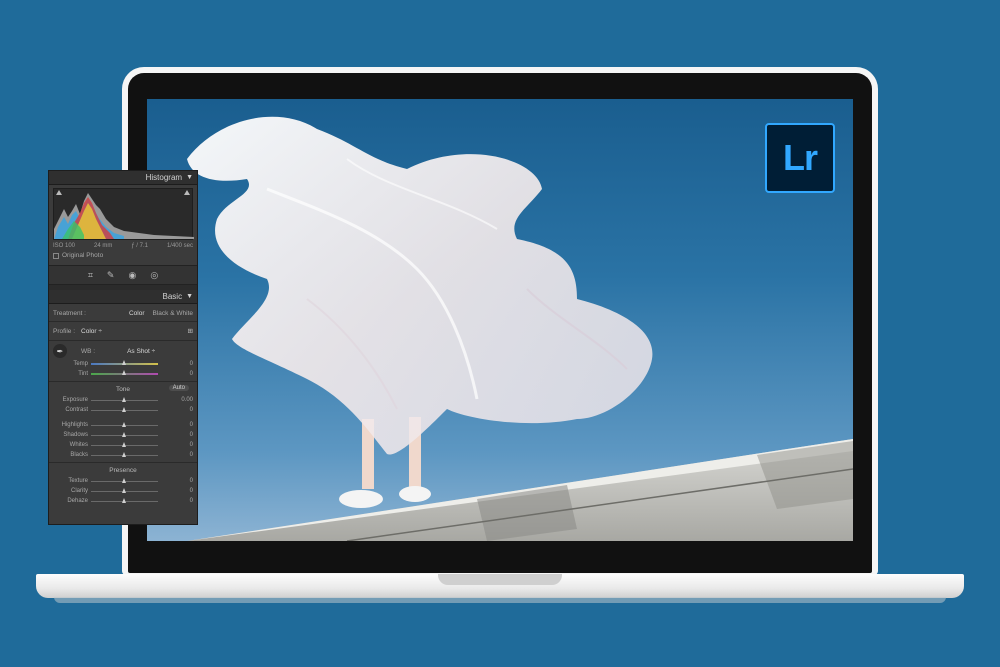  What do you see at coordinates (75, 400) in the screenshot?
I see `exposure-label: Exposure` at bounding box center [75, 400].